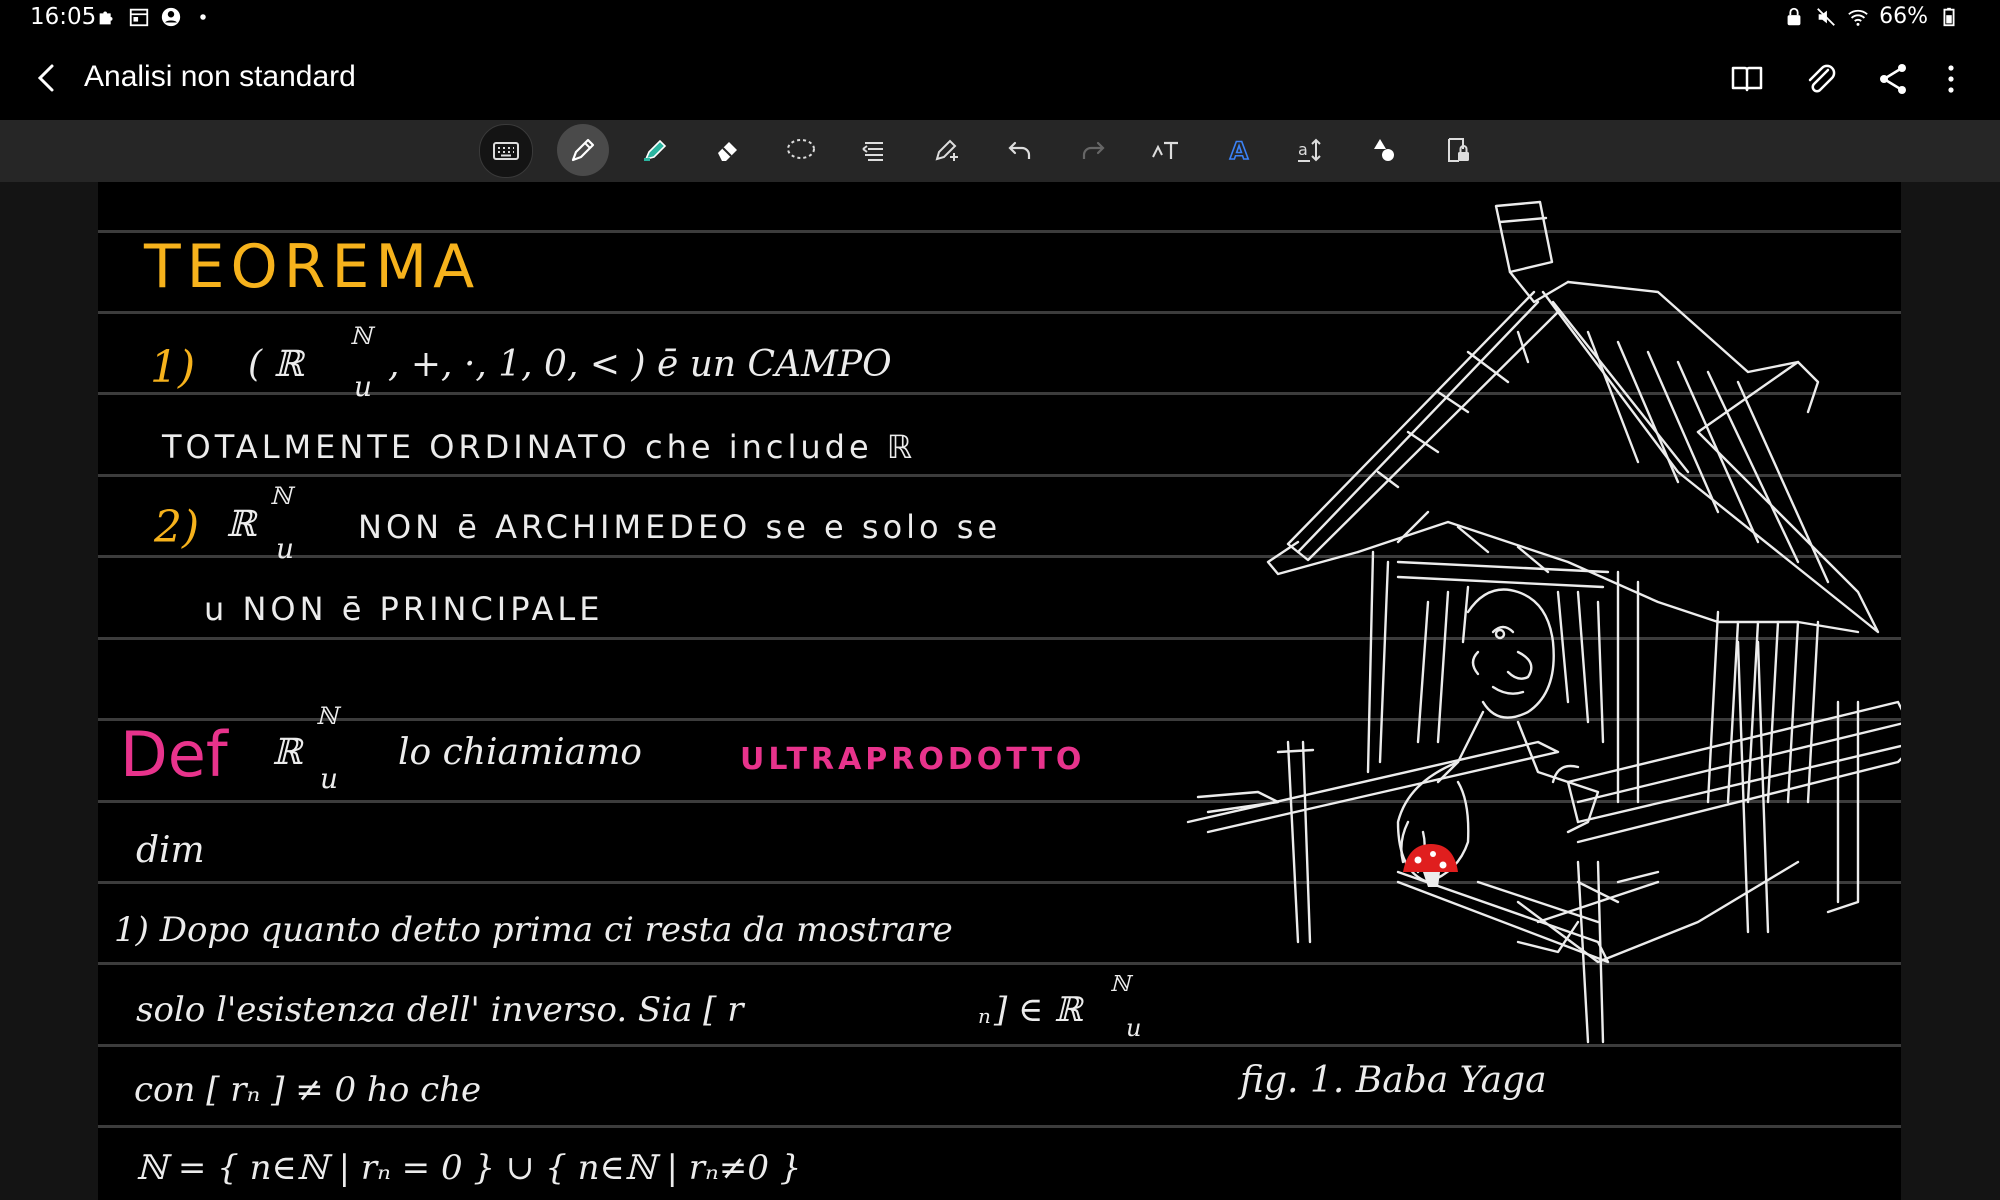  Describe the element at coordinates (312, 267) in the screenshot. I see `theorem-heading: TEOREMA` at that location.